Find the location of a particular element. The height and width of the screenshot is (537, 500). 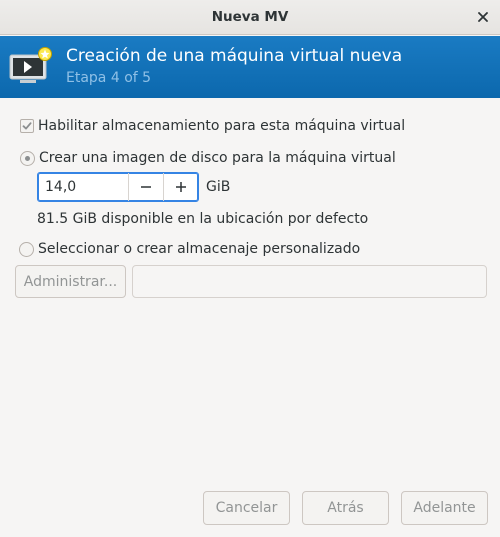

close-button is located at coordinates (483, 17).